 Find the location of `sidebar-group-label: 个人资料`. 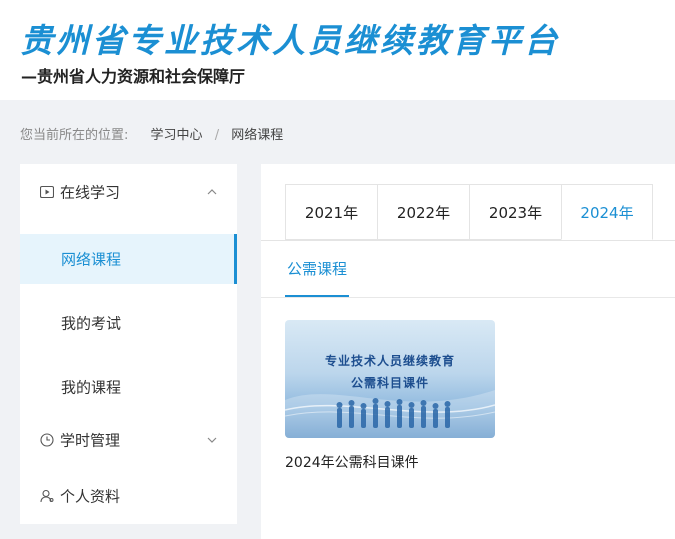

sidebar-group-label: 个人资料 is located at coordinates (90, 496).